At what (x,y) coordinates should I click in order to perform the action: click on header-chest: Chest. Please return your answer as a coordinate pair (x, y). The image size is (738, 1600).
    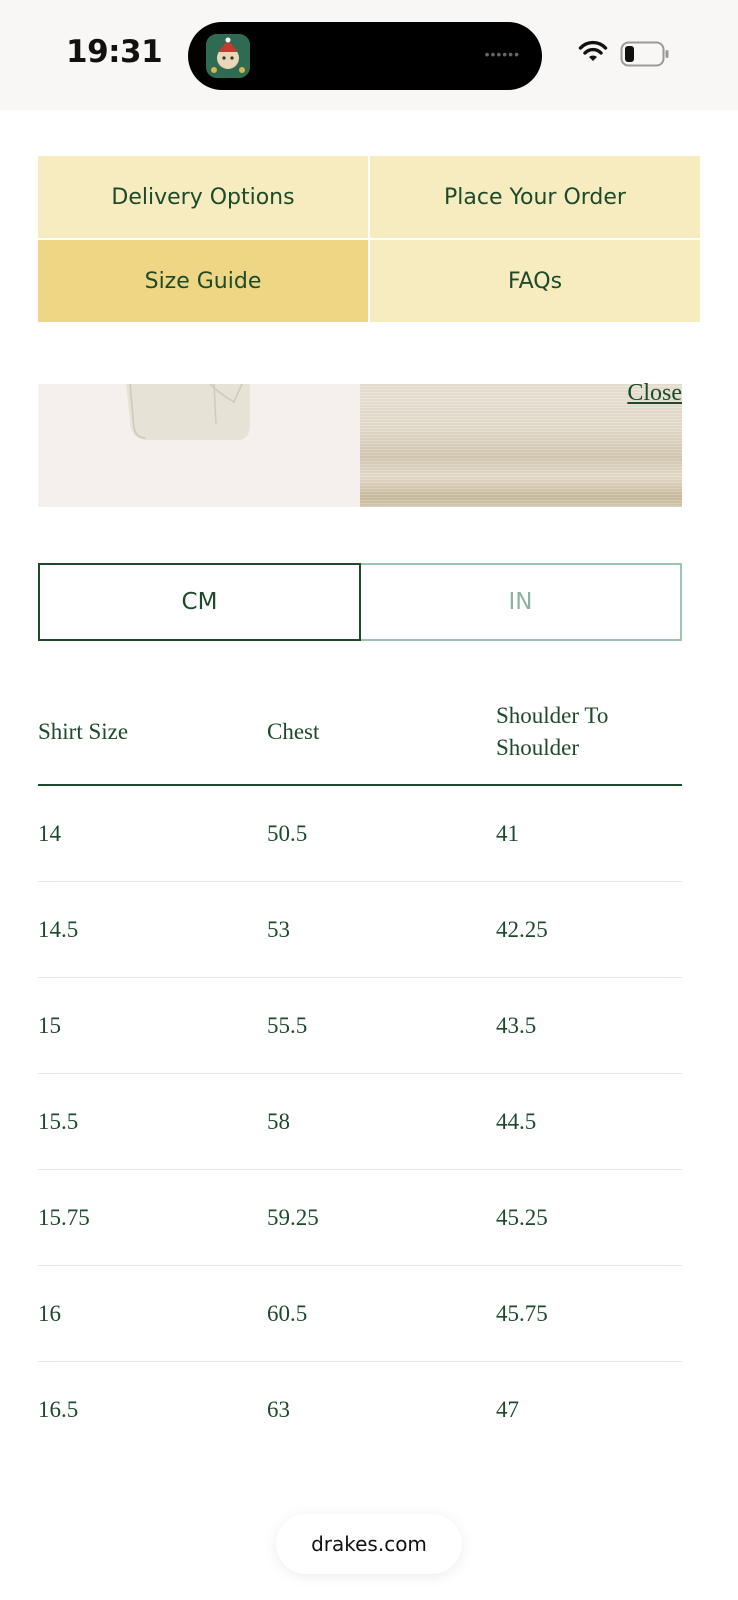
    Looking at the image, I should click on (381, 733).